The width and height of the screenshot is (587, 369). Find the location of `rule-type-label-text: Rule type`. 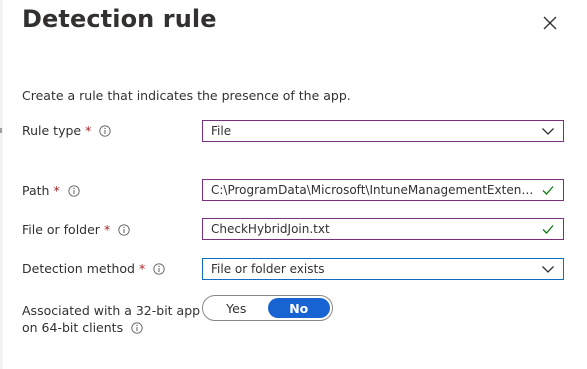

rule-type-label-text: Rule type is located at coordinates (52, 130).